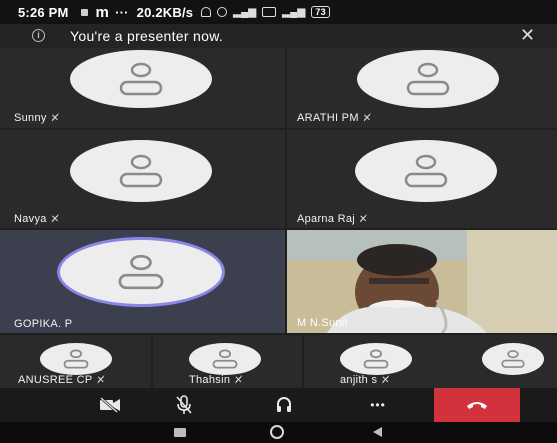 The image size is (557, 443). Describe the element at coordinates (430, 361) in the screenshot. I see `participant-tile: anjith s ✕̸` at that location.